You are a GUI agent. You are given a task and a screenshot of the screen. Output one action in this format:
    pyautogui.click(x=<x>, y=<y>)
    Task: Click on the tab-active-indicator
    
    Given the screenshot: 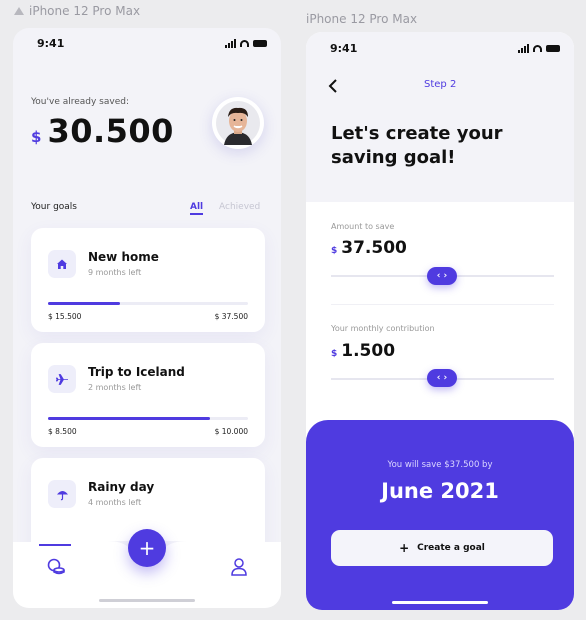 What is the action you would take?
    pyautogui.click(x=196, y=214)
    